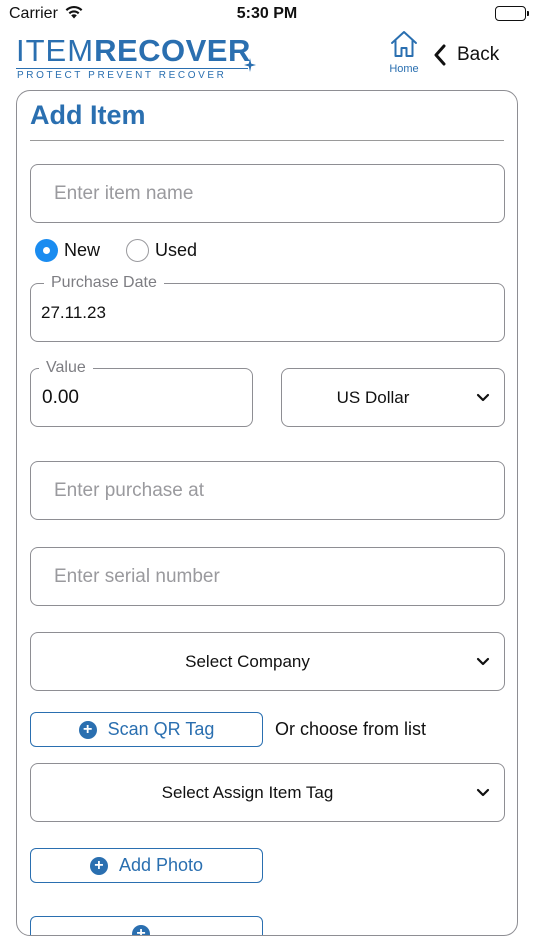 The height and width of the screenshot is (950, 534). Describe the element at coordinates (247, 792) in the screenshot. I see `assign-tag-selected: Select Assign Item Tag` at that location.